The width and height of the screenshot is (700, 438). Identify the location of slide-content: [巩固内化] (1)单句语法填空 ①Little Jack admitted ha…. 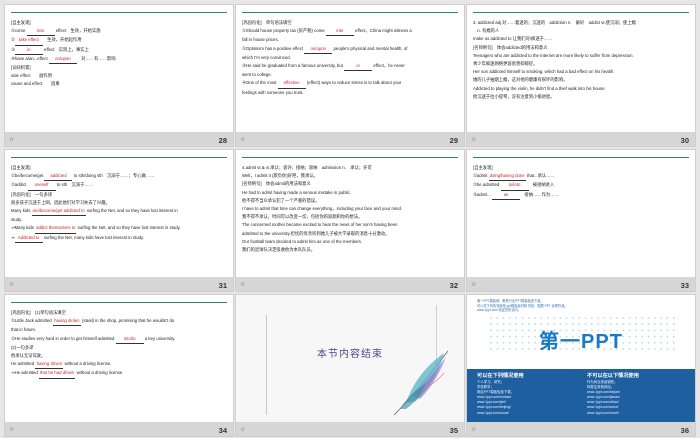
(119, 344).